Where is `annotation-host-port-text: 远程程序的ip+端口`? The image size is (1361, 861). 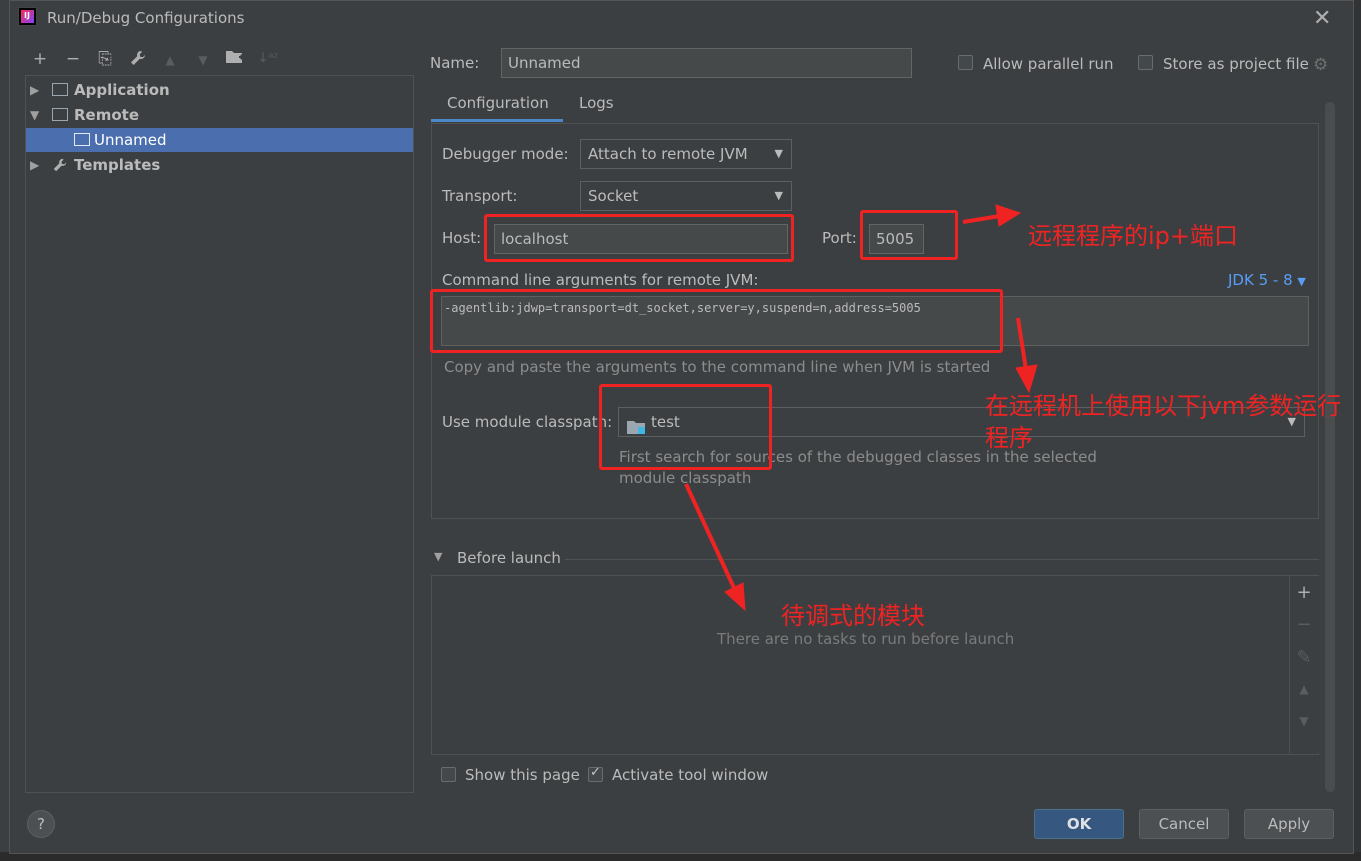
annotation-host-port-text: 远程程序的ip+端口 is located at coordinates (1133, 236).